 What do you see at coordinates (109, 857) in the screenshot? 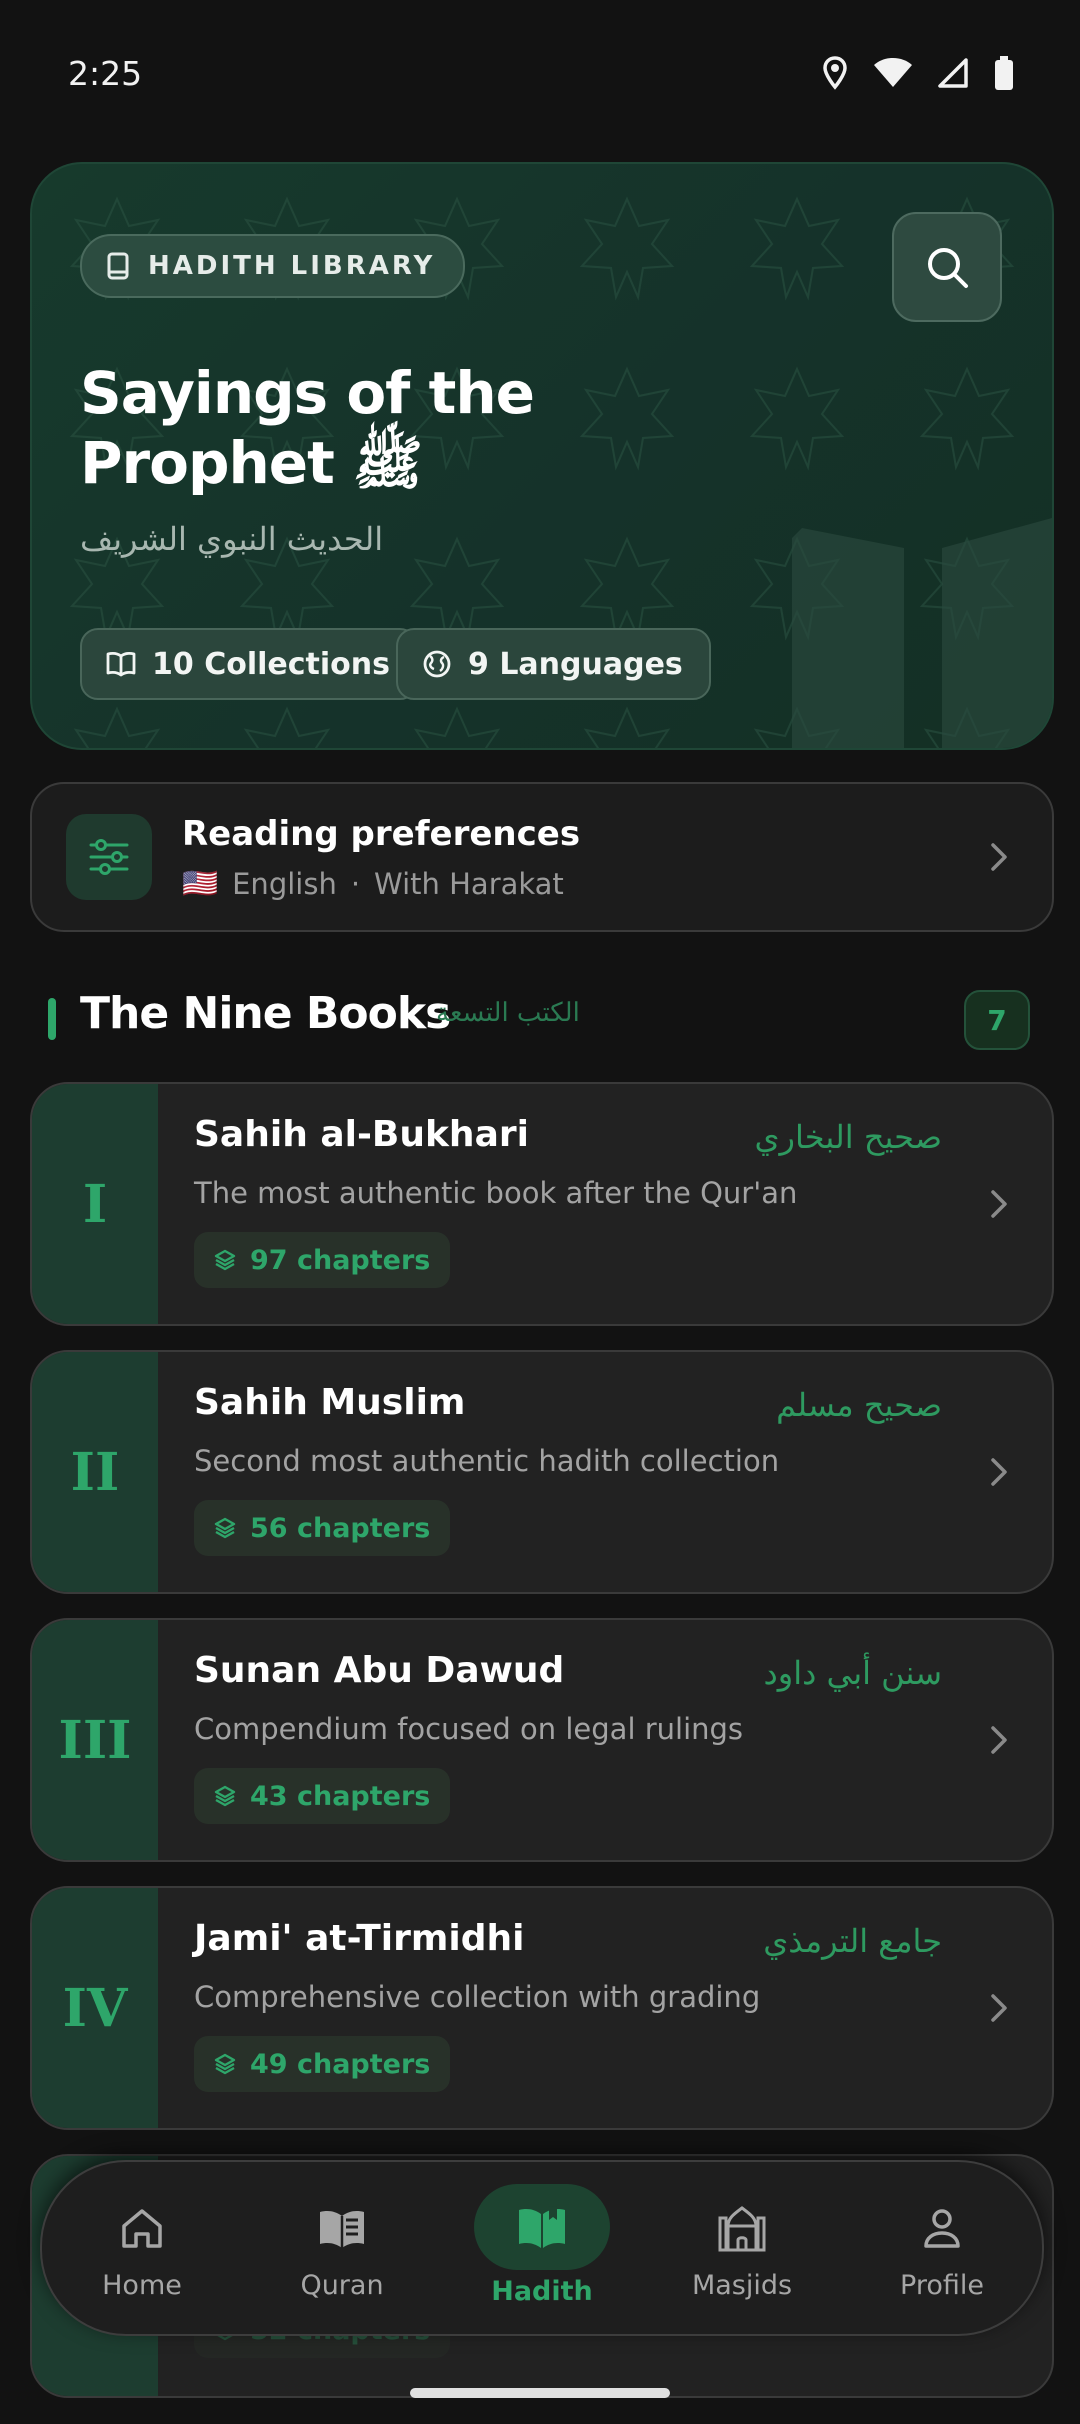
I see `sliders-icon` at bounding box center [109, 857].